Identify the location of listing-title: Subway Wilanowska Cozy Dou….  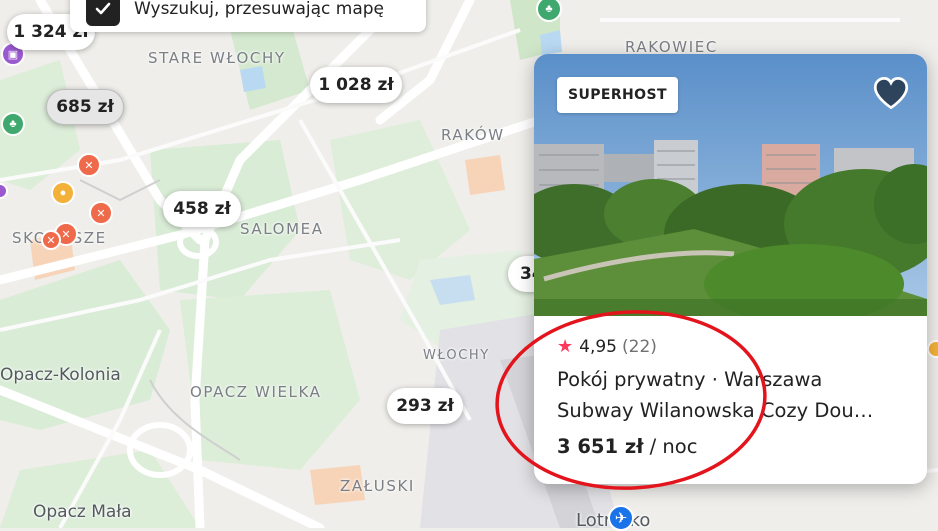
(715, 410).